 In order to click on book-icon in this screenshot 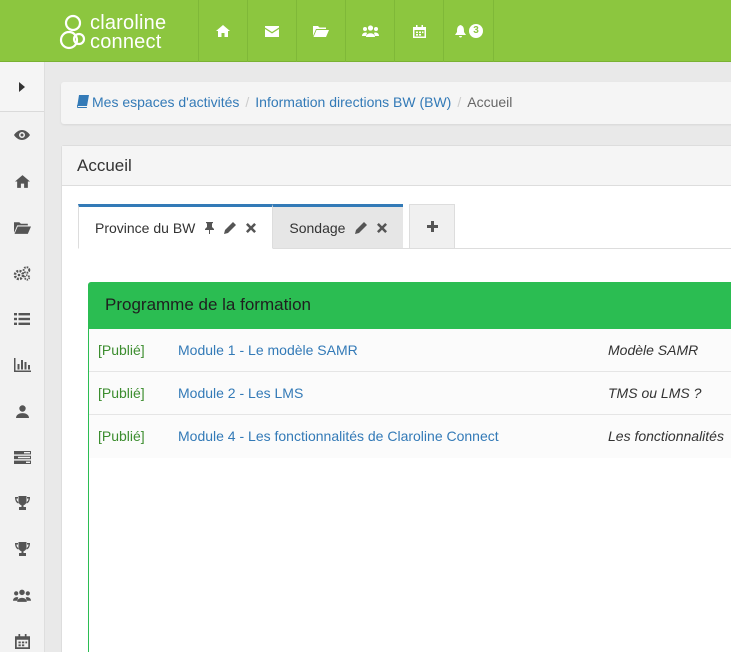, I will do `click(82, 101)`.